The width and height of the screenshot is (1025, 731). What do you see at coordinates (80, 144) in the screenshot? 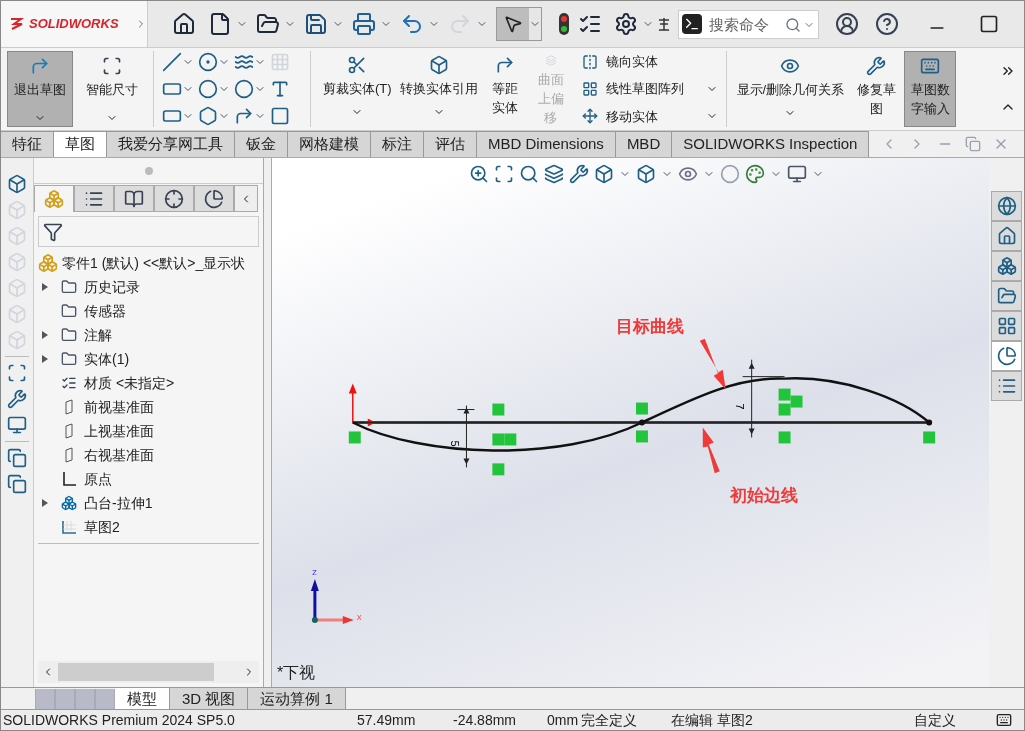
I see `ribbon-tab: 草图` at bounding box center [80, 144].